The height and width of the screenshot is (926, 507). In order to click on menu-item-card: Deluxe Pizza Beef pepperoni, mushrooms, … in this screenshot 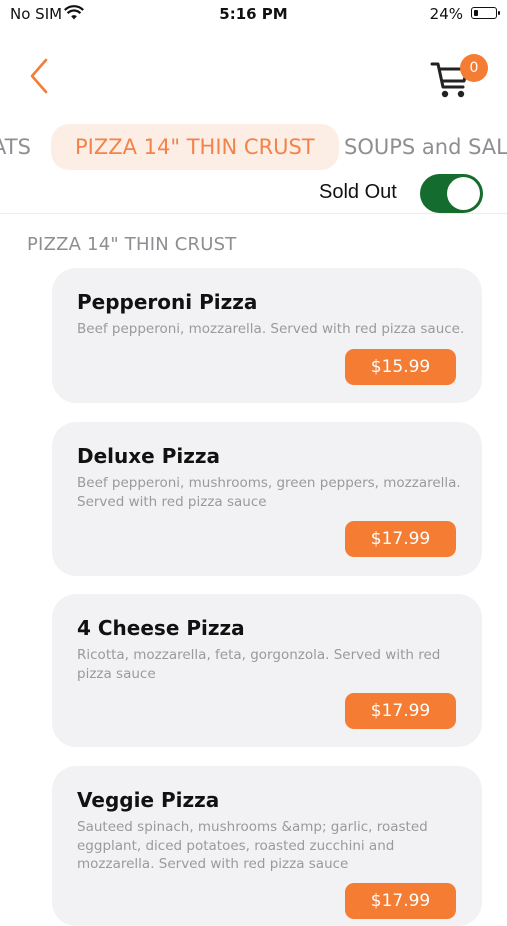, I will do `click(267, 499)`.